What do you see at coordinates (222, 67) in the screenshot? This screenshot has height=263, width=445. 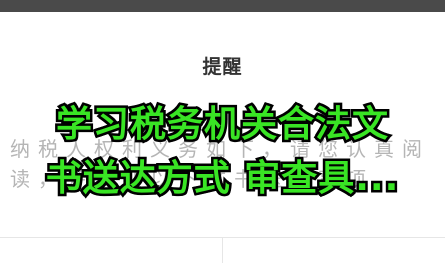 I see `dialog-title: 提醒` at bounding box center [222, 67].